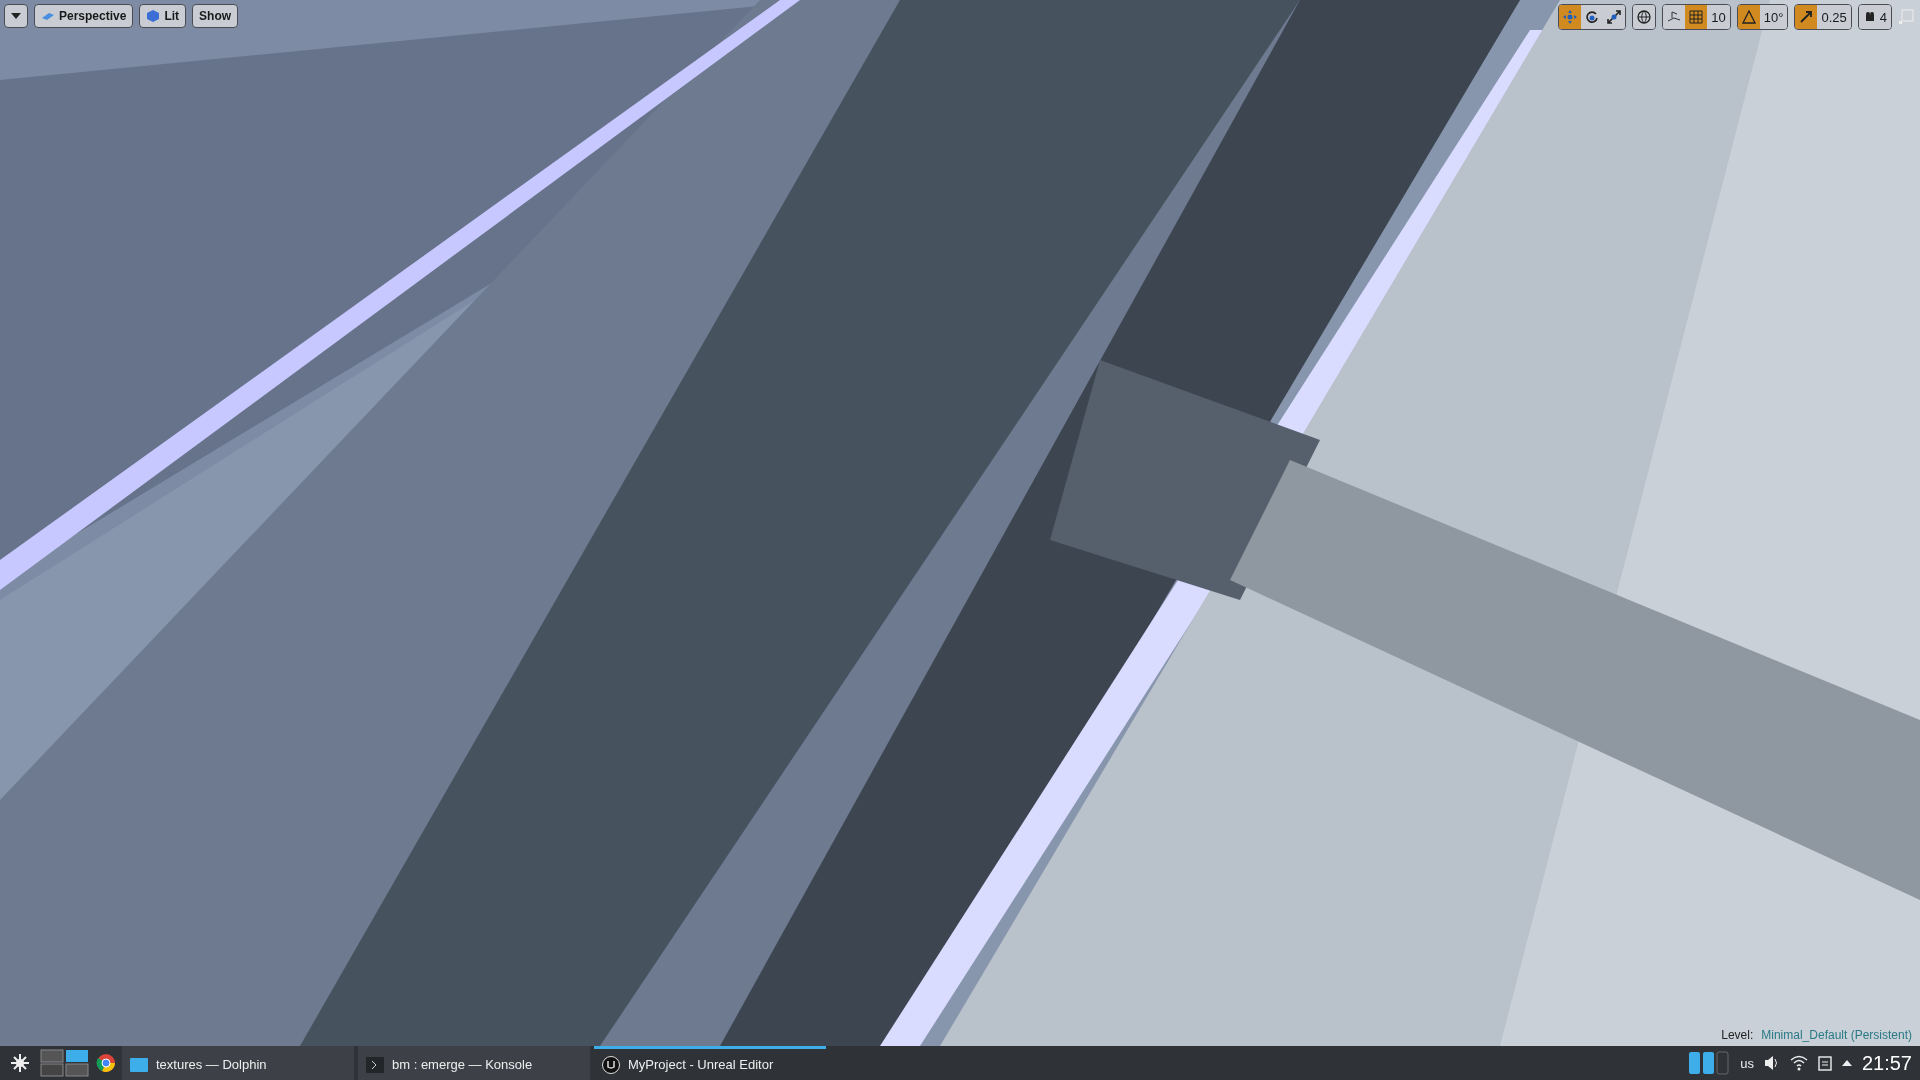 The height and width of the screenshot is (1080, 1920). What do you see at coordinates (106, 1063) in the screenshot?
I see `browser-icon` at bounding box center [106, 1063].